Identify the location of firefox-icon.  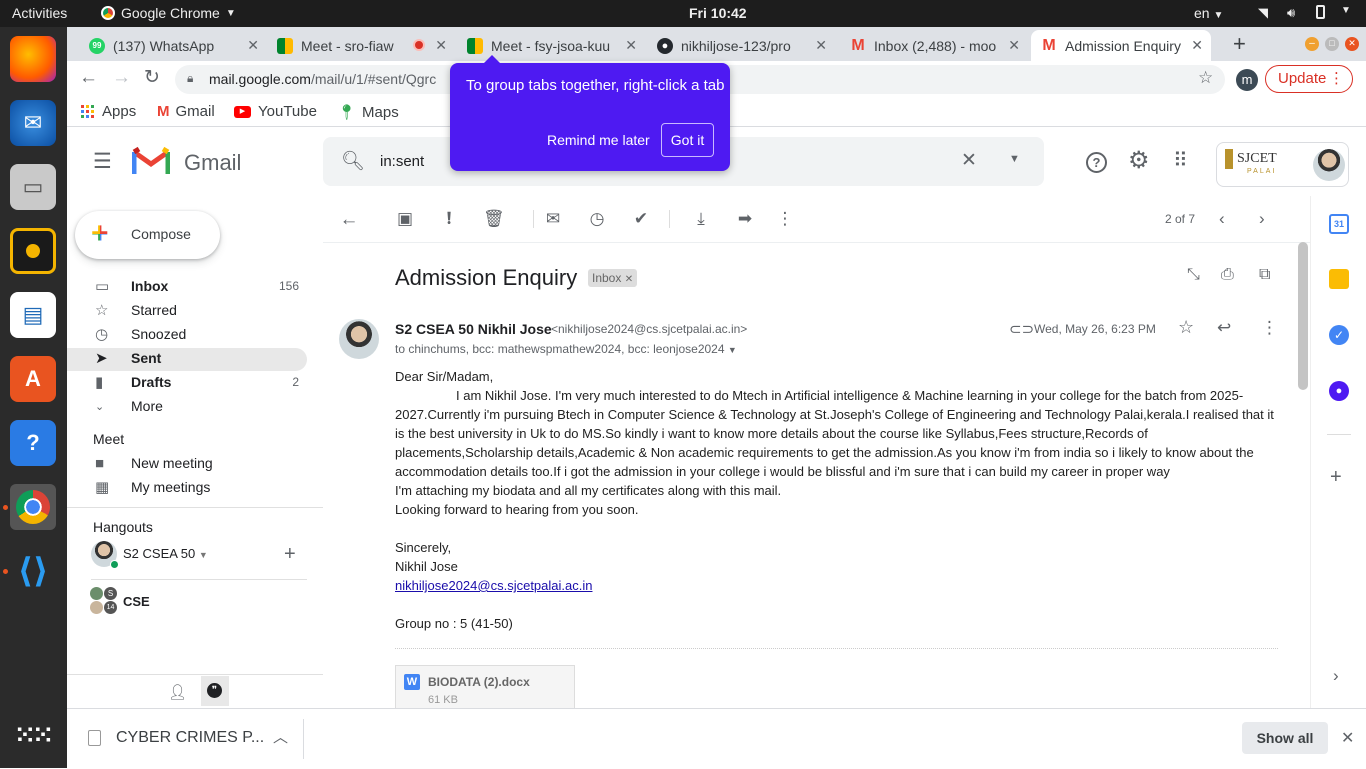
(33, 59).